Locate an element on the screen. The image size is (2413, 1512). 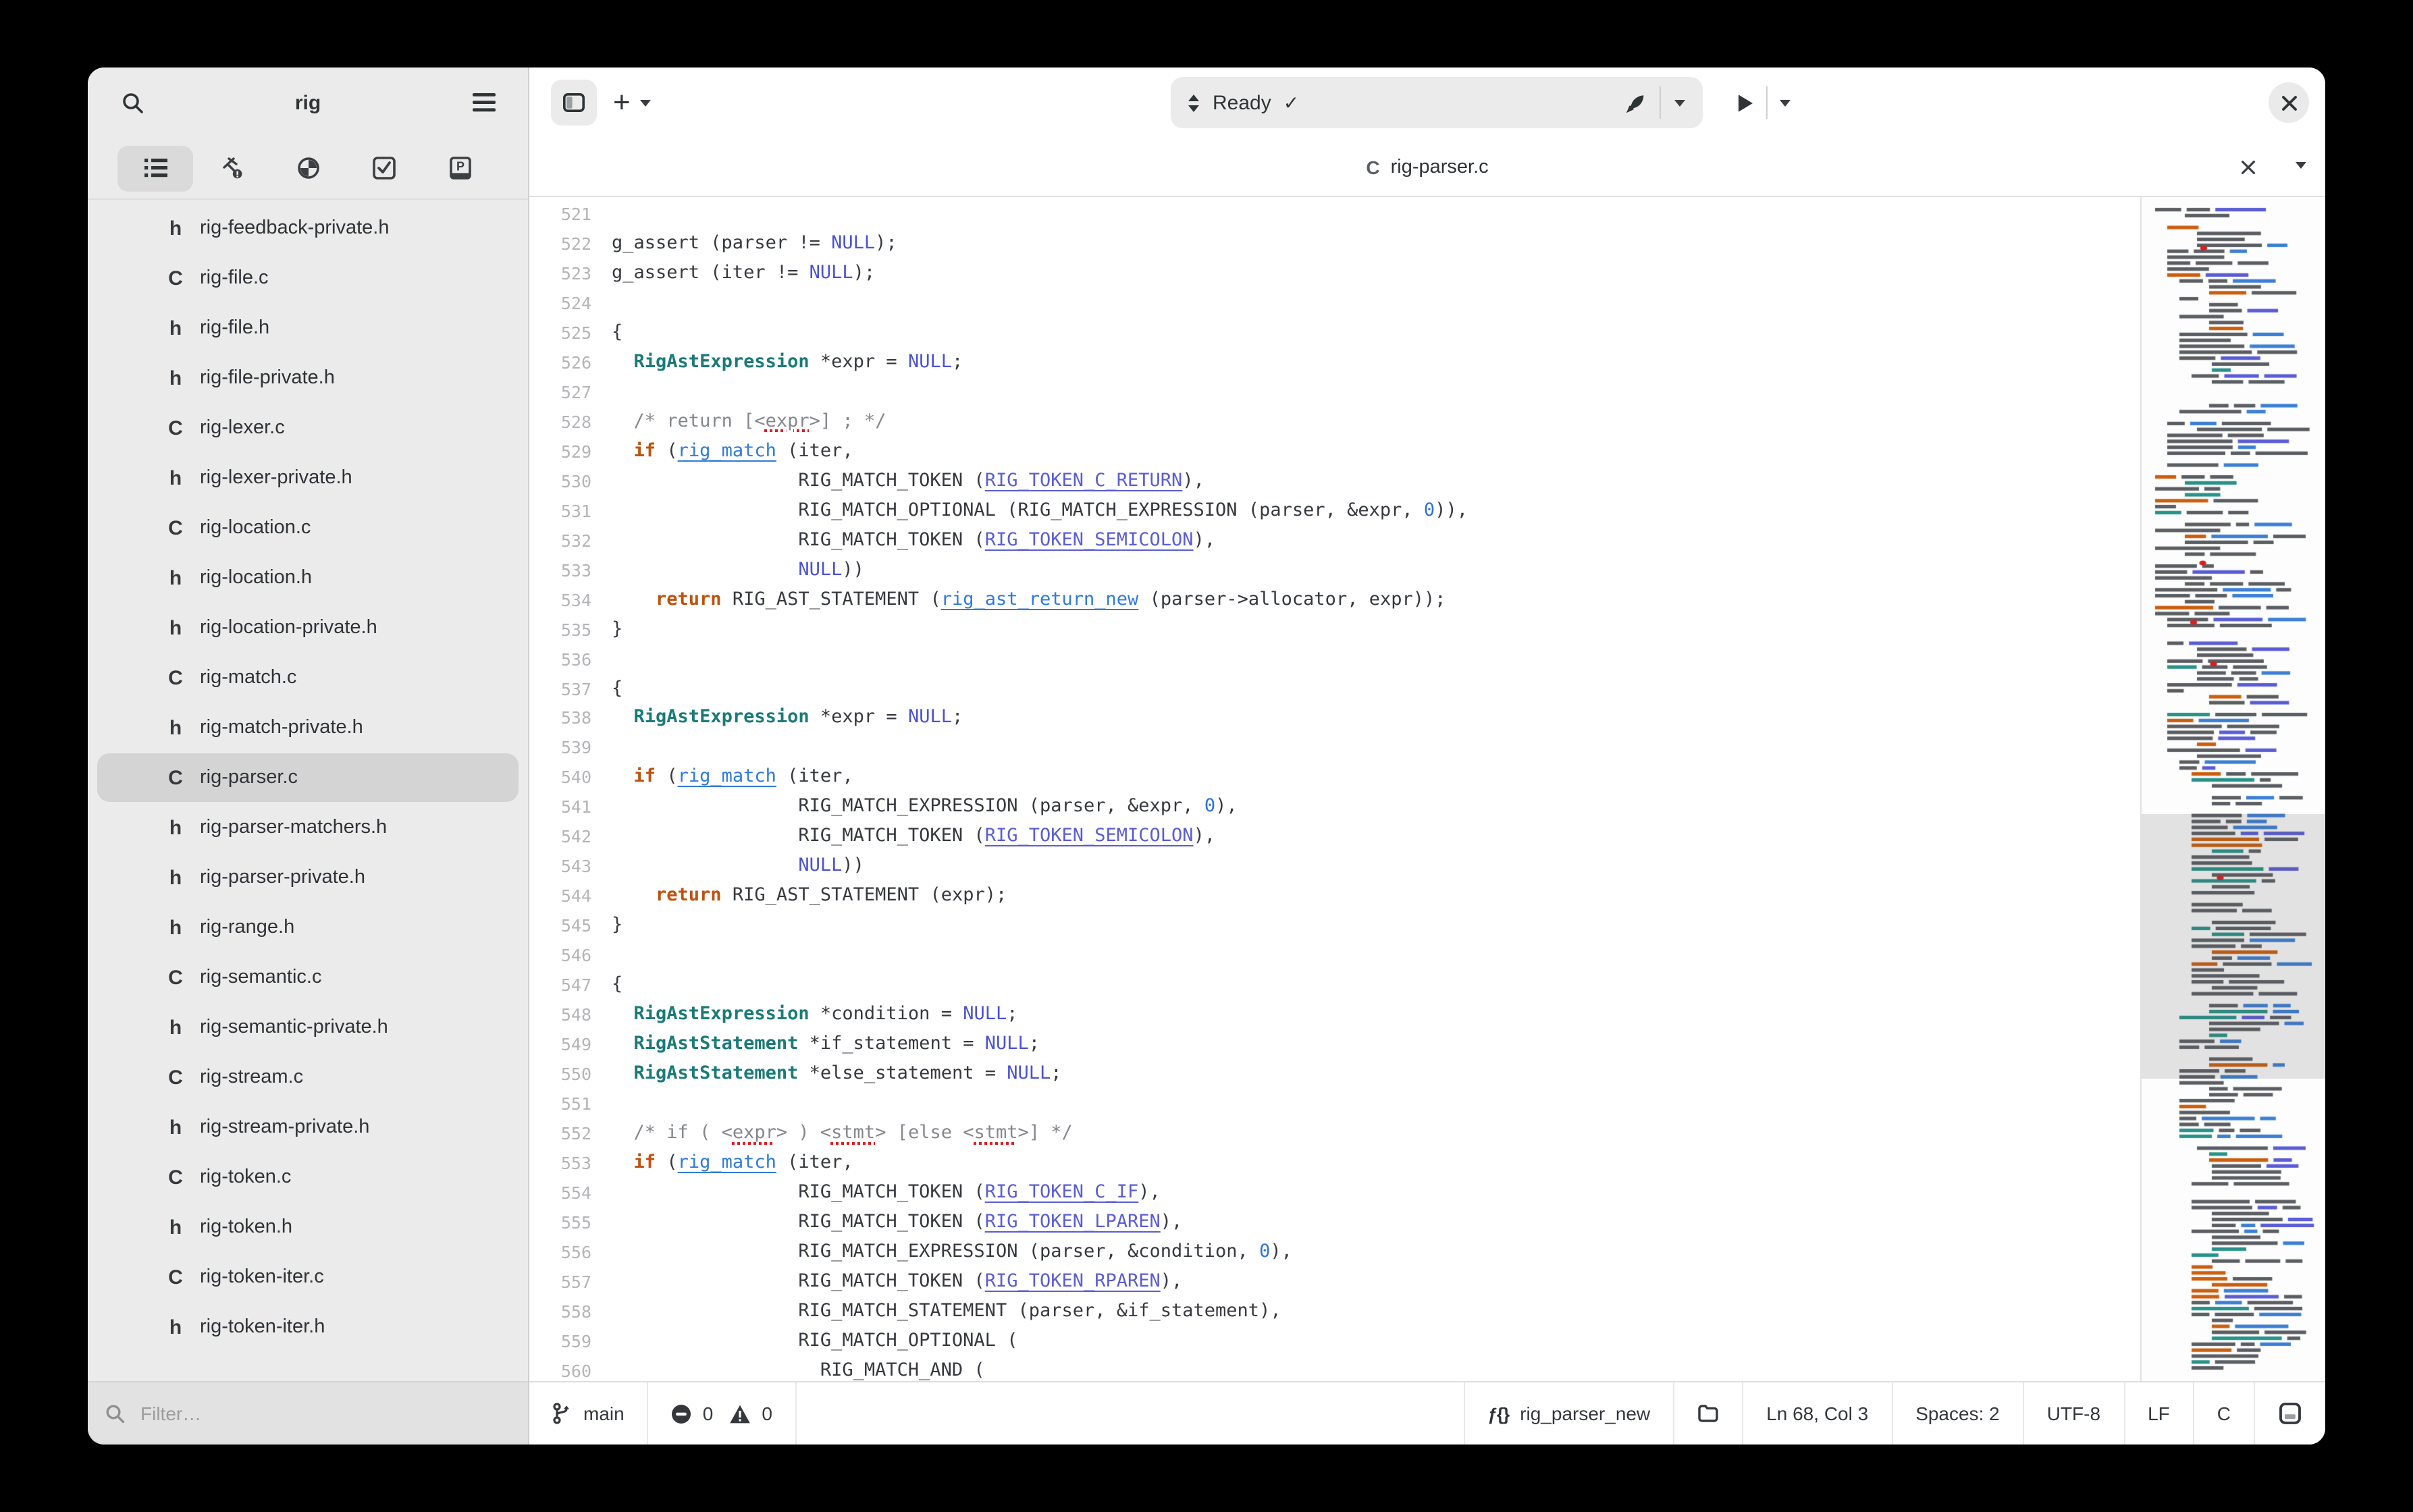
file-row: Crig-match.c is located at coordinates (308, 677).